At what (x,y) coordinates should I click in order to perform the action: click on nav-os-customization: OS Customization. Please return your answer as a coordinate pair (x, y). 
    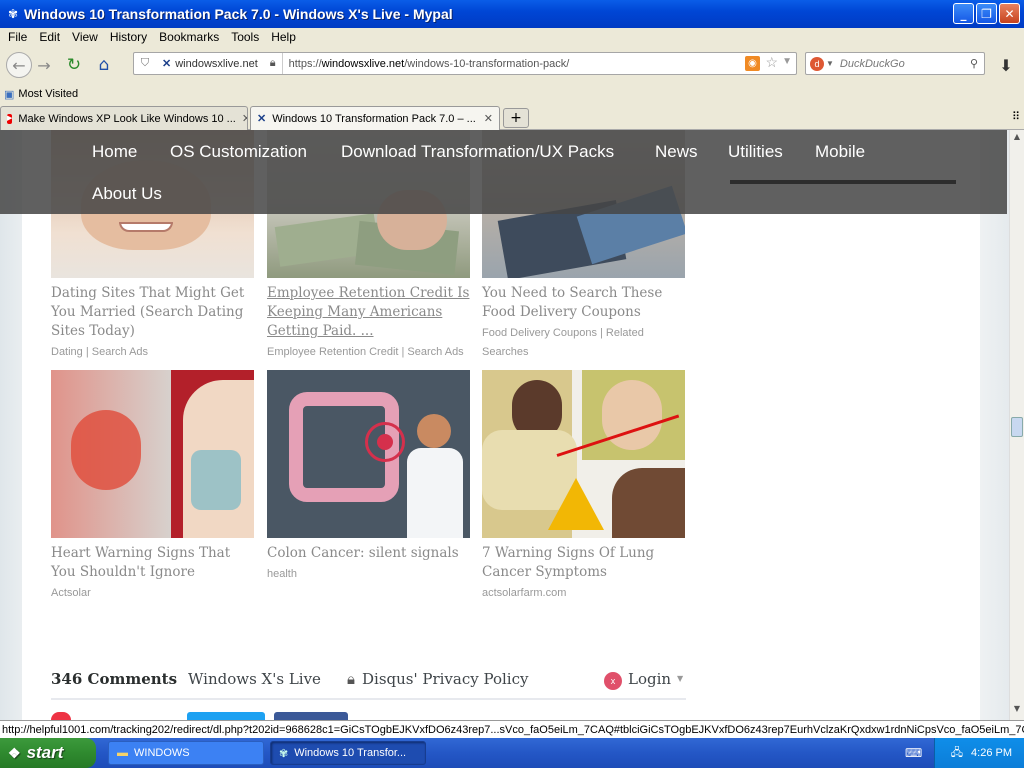
    Looking at the image, I should click on (238, 152).